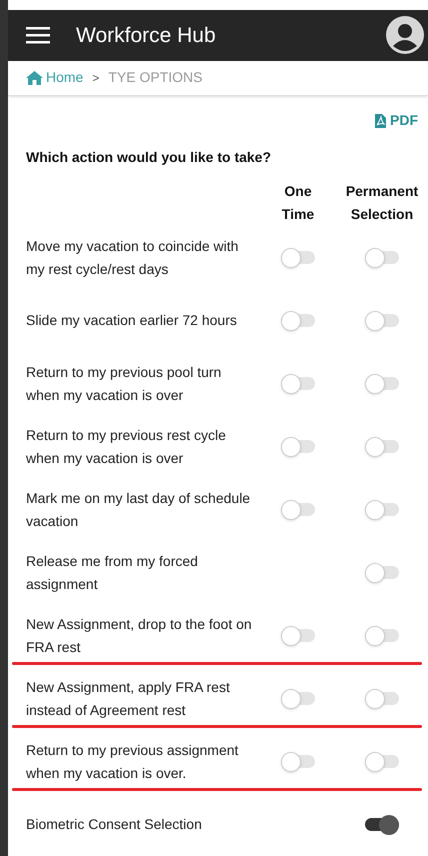 The image size is (428, 856). Describe the element at coordinates (124, 383) in the screenshot. I see `option-label: Return to my previous pool turn when my vacation is over` at that location.